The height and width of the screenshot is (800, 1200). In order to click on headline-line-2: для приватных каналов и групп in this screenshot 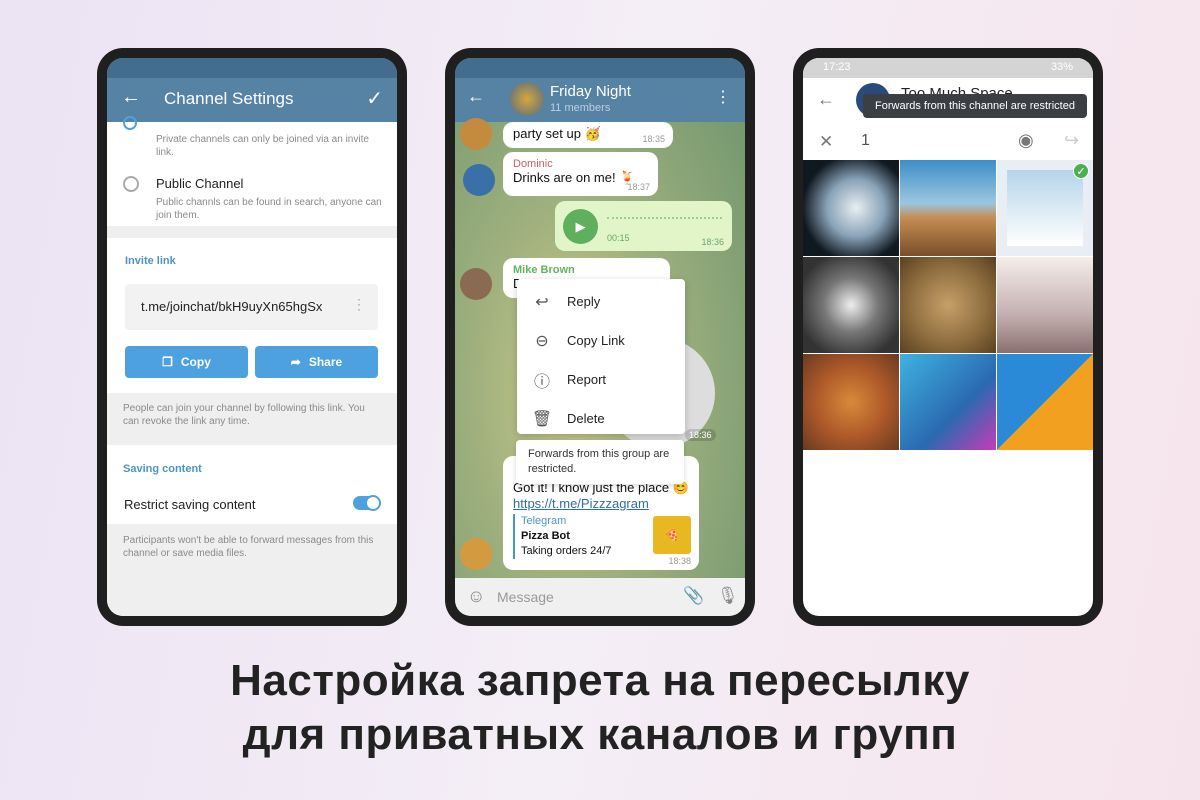, I will do `click(600, 734)`.